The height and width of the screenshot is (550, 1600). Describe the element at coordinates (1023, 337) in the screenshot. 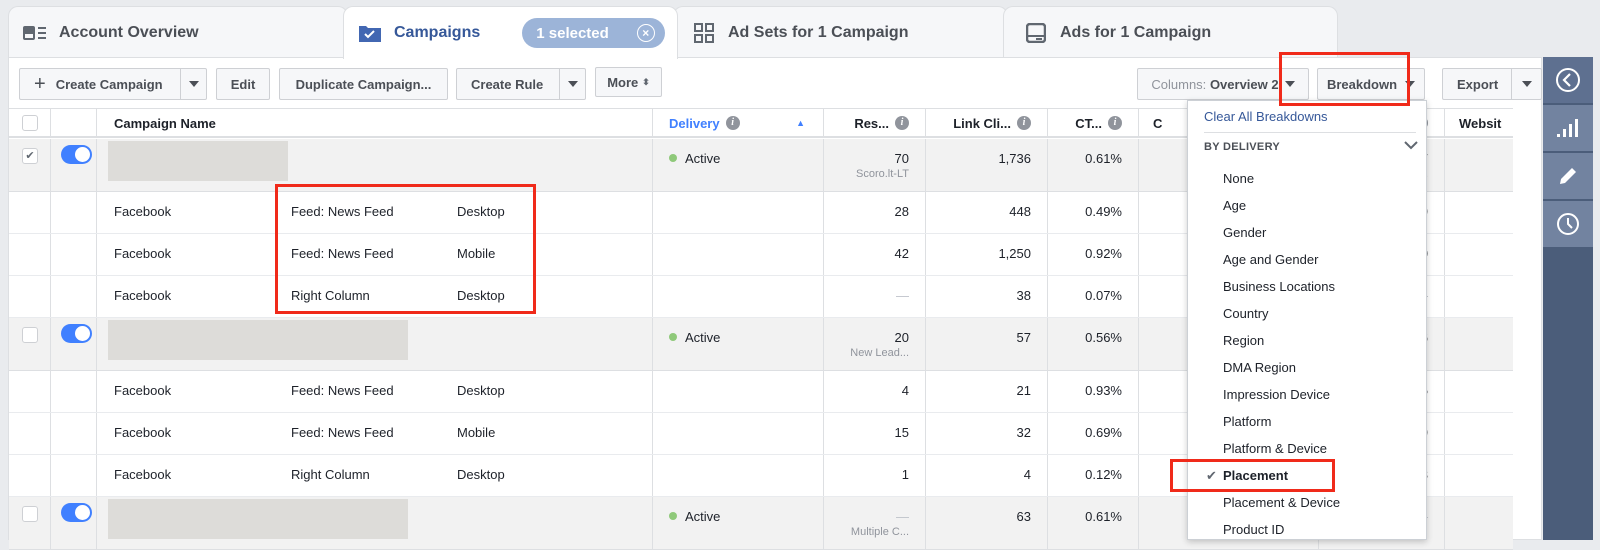

I see `value-link_clicks: 57` at that location.